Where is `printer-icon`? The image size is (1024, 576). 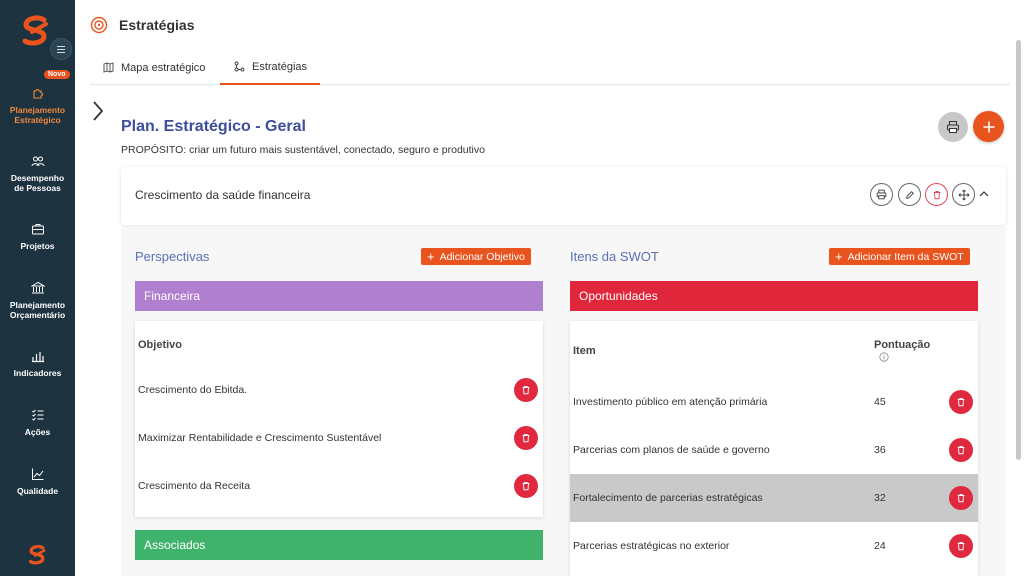 printer-icon is located at coordinates (881, 194).